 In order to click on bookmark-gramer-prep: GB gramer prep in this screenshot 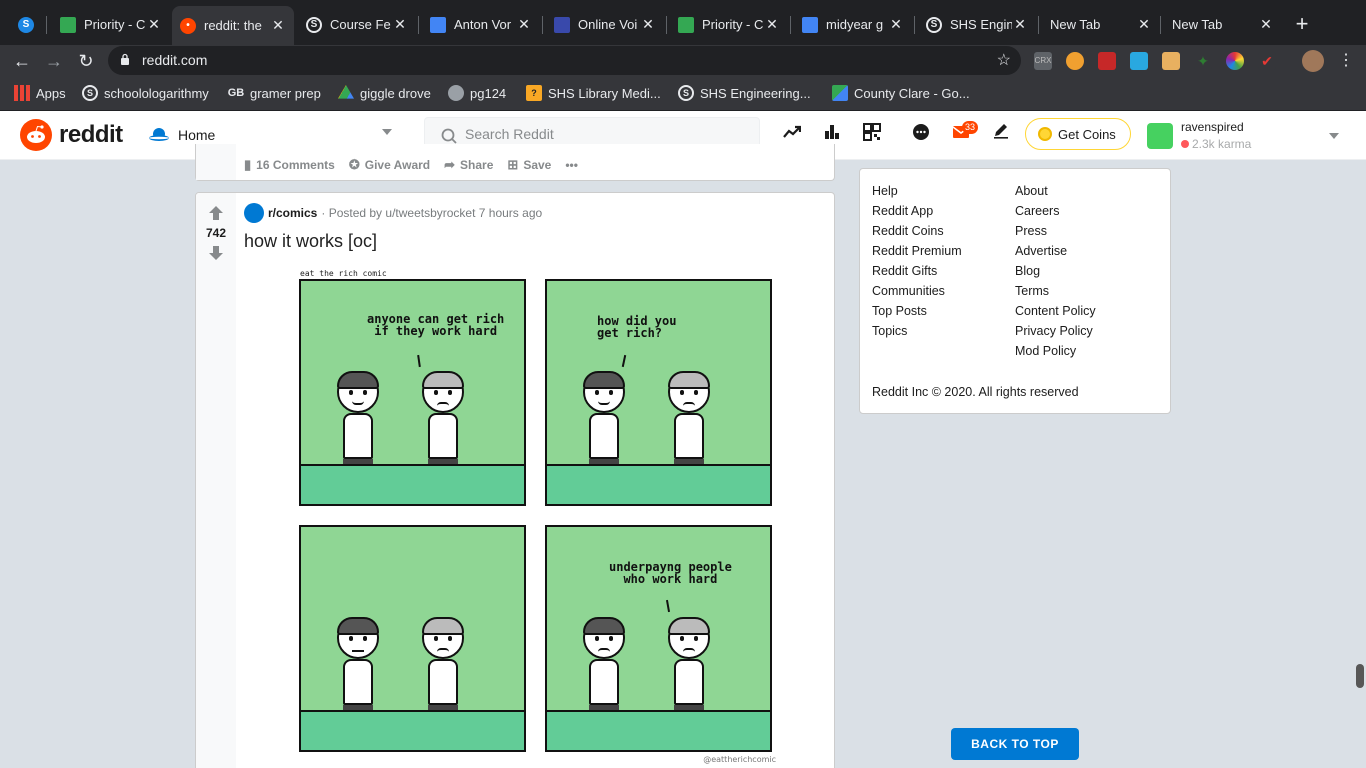, I will do `click(274, 93)`.